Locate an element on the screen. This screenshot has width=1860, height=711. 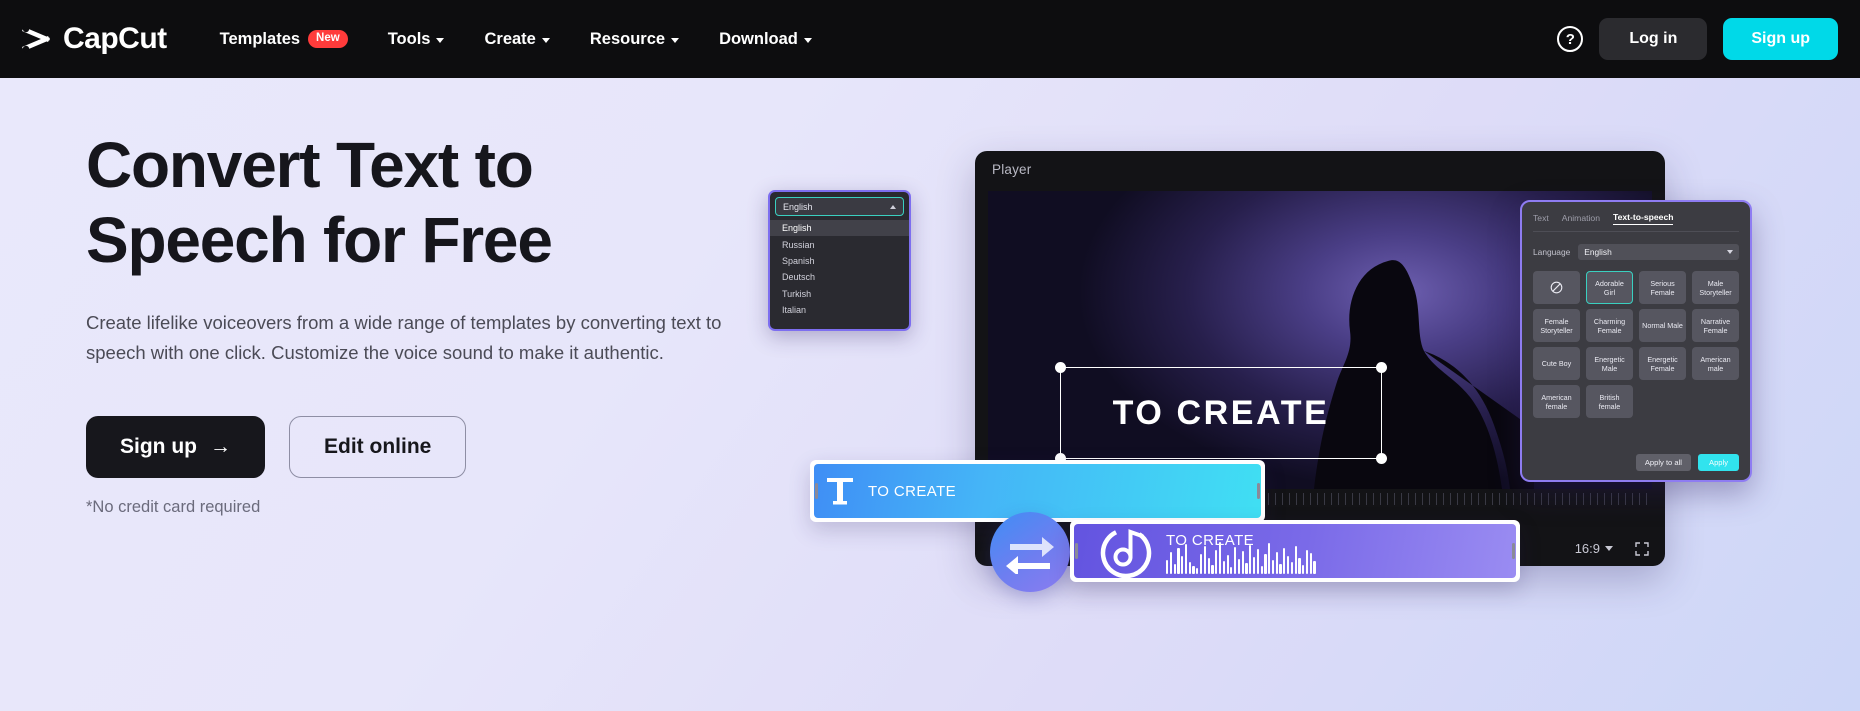
language-select-field: English is located at coordinates (839, 206).